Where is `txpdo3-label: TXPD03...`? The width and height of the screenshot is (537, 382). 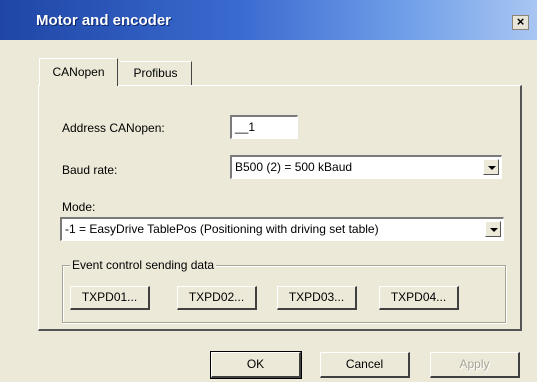 txpdo3-label: TXPD03... is located at coordinates (316, 297).